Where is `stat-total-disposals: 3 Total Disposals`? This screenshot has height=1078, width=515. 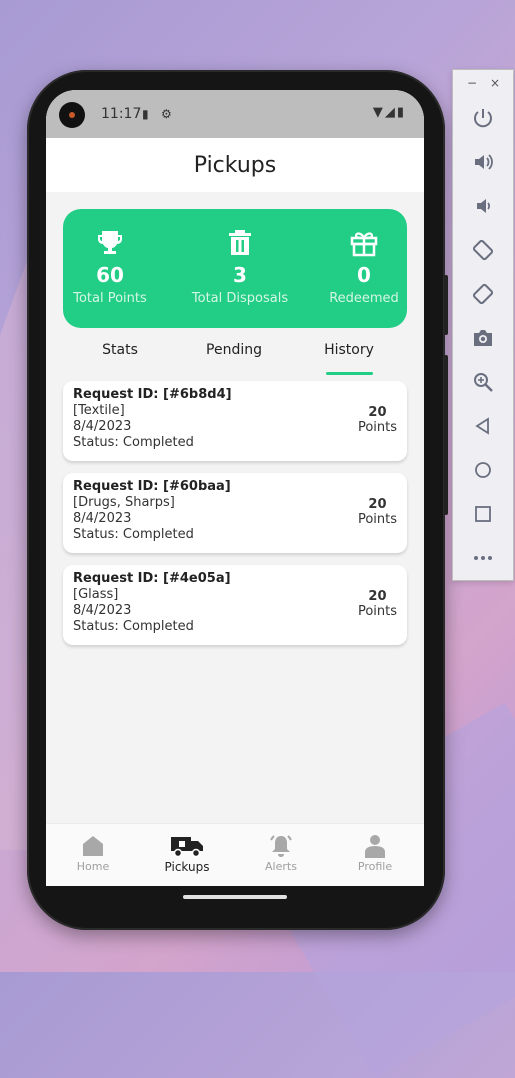 stat-total-disposals: 3 Total Disposals is located at coordinates (240, 257).